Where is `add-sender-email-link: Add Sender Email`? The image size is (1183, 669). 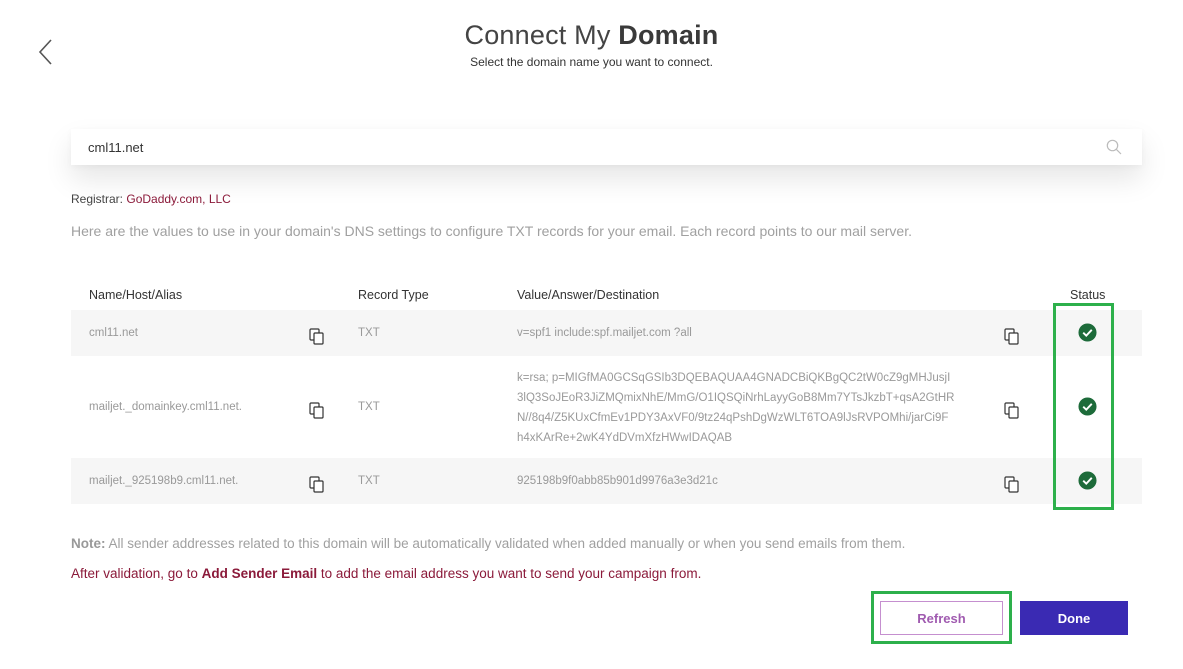 add-sender-email-link: Add Sender Email is located at coordinates (260, 573).